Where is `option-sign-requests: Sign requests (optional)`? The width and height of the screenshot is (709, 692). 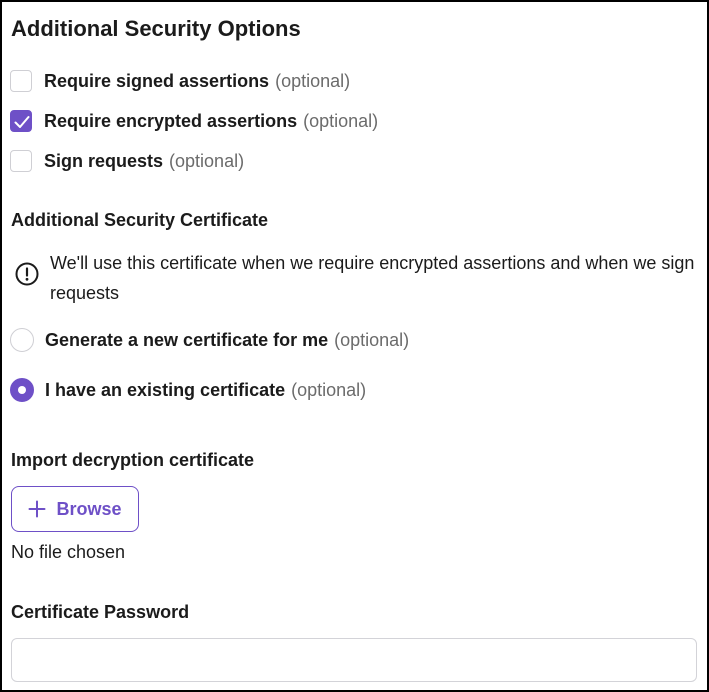
option-sign-requests: Sign requests (optional) is located at coordinates (127, 161).